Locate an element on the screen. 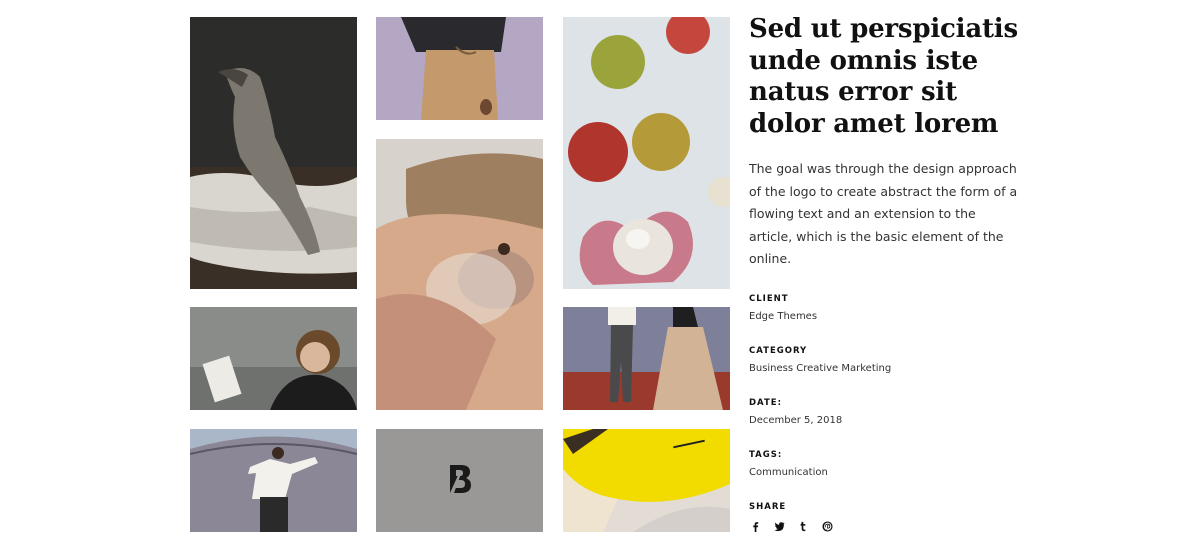 The image size is (1200, 547). meta-share: SHARE is located at coordinates (884, 517).